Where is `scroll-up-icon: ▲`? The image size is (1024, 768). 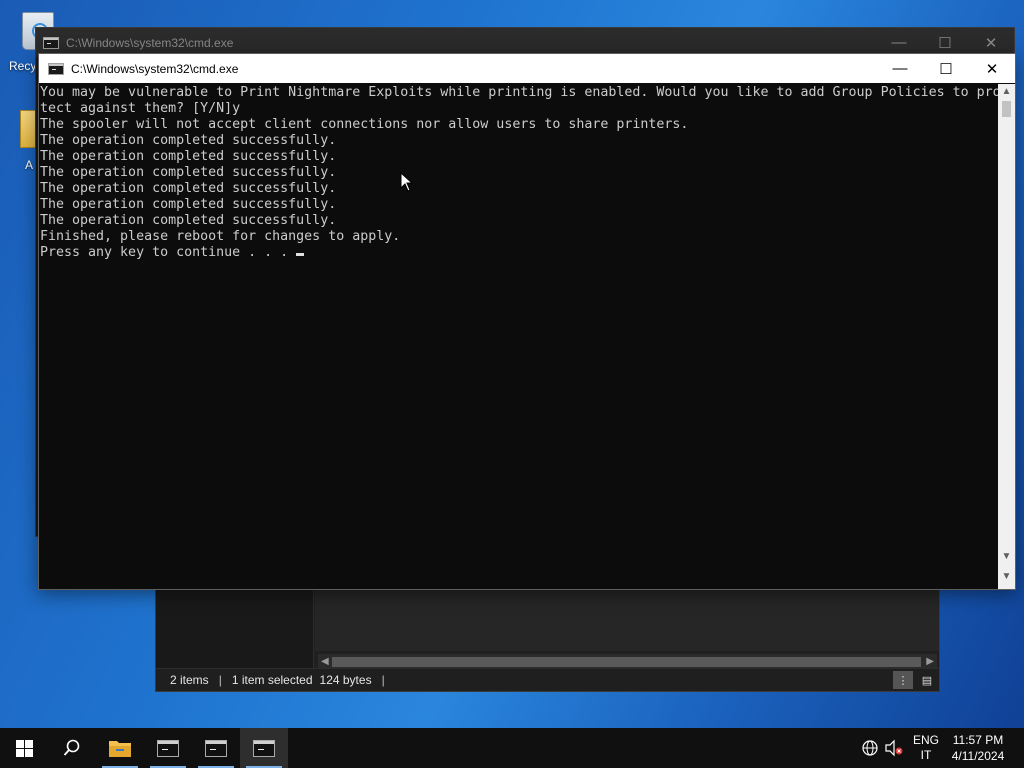
scroll-up-icon: ▲ is located at coordinates (1006, 91).